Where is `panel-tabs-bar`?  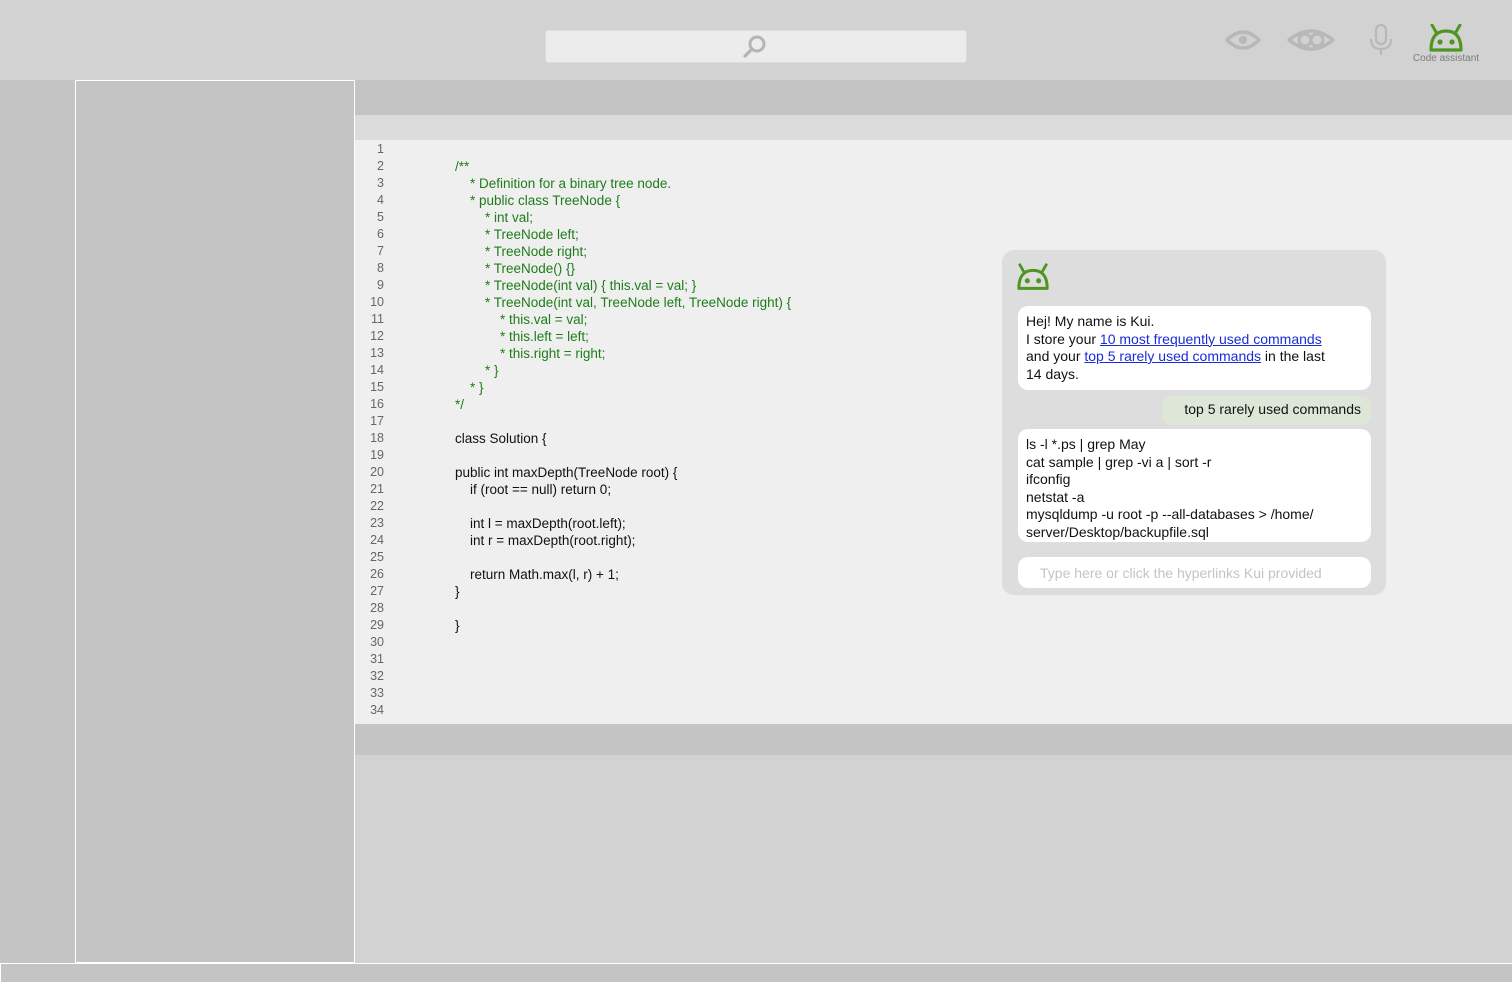 panel-tabs-bar is located at coordinates (933, 739).